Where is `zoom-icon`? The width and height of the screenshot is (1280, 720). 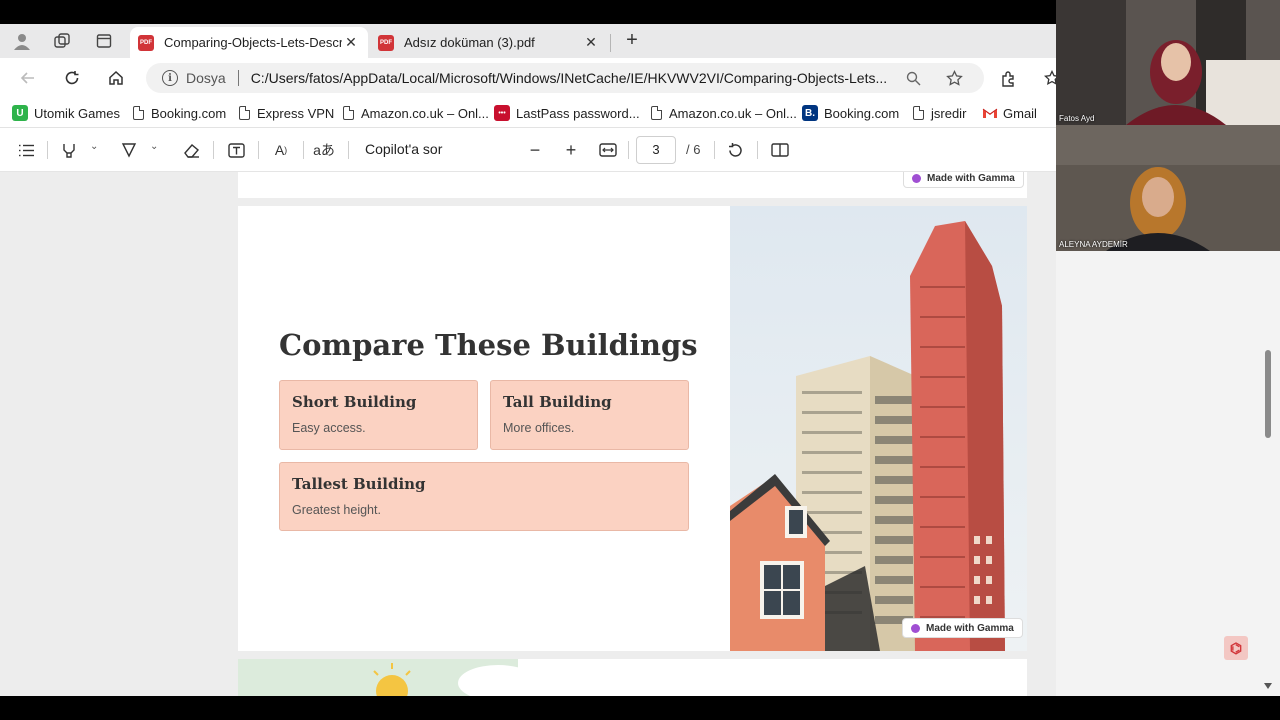
zoom-icon is located at coordinates (913, 78).